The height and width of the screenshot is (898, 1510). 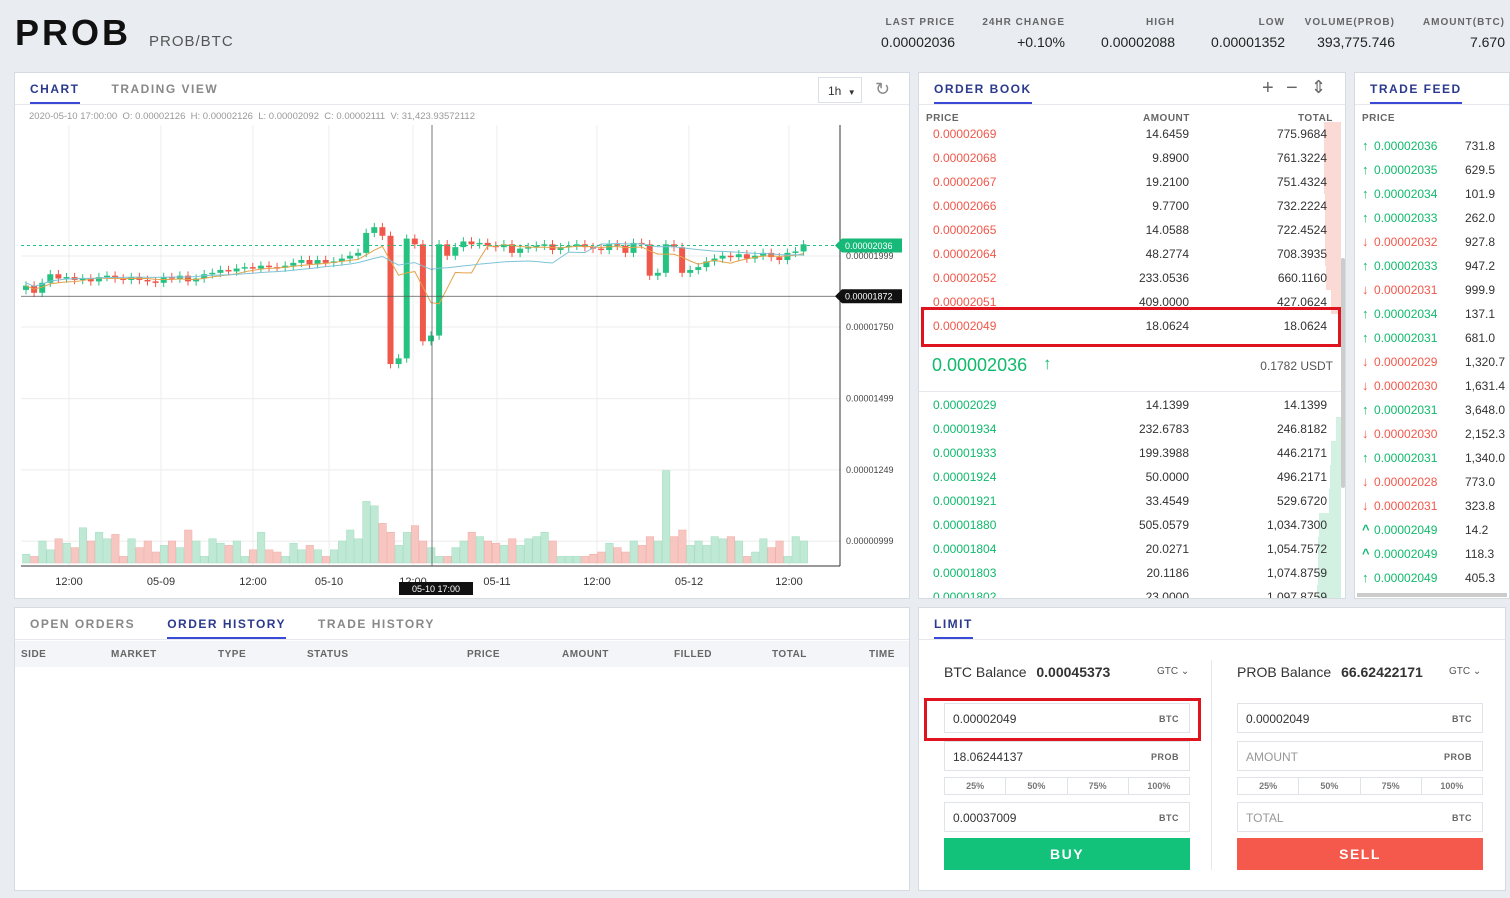 What do you see at coordinates (965, 182) in the screenshot?
I see `ask-price: 0.00002067` at bounding box center [965, 182].